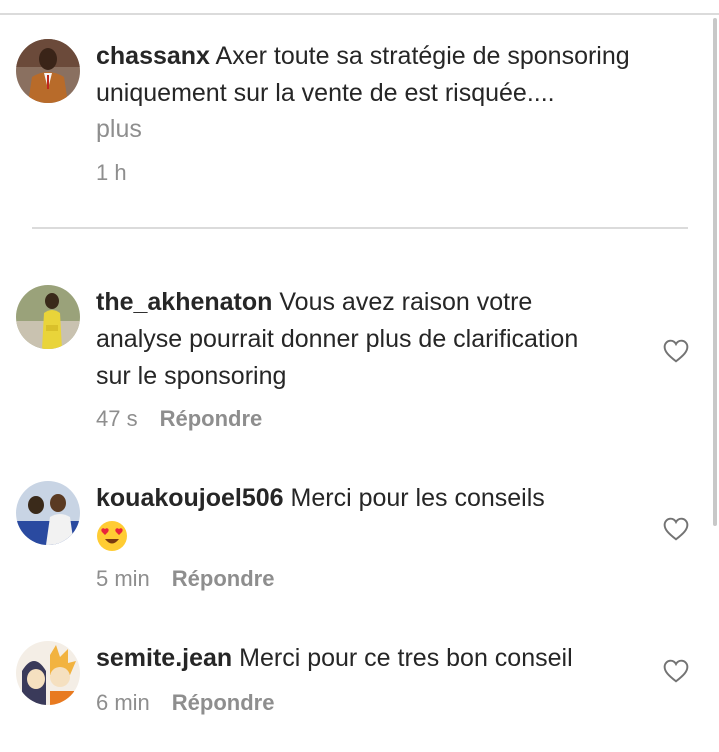 This screenshot has width=719, height=752. Describe the element at coordinates (164, 658) in the screenshot. I see `username: semite.jean` at that location.